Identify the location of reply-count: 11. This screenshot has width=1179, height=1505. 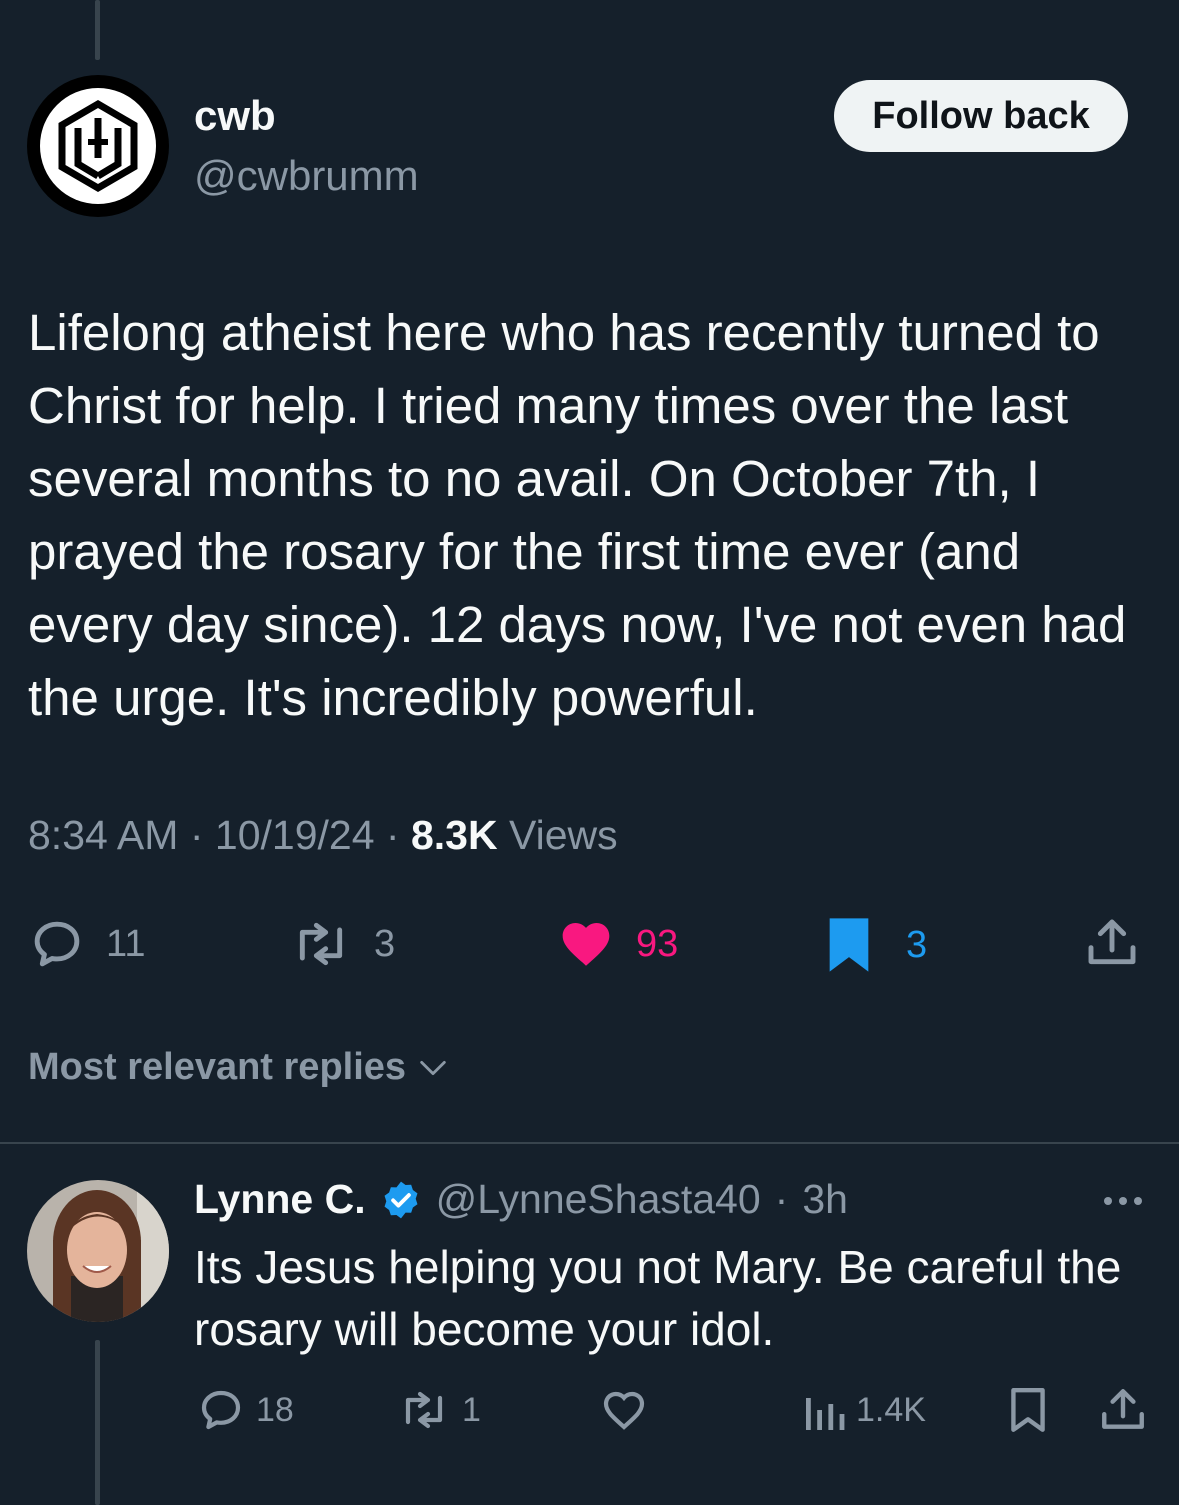
(126, 943).